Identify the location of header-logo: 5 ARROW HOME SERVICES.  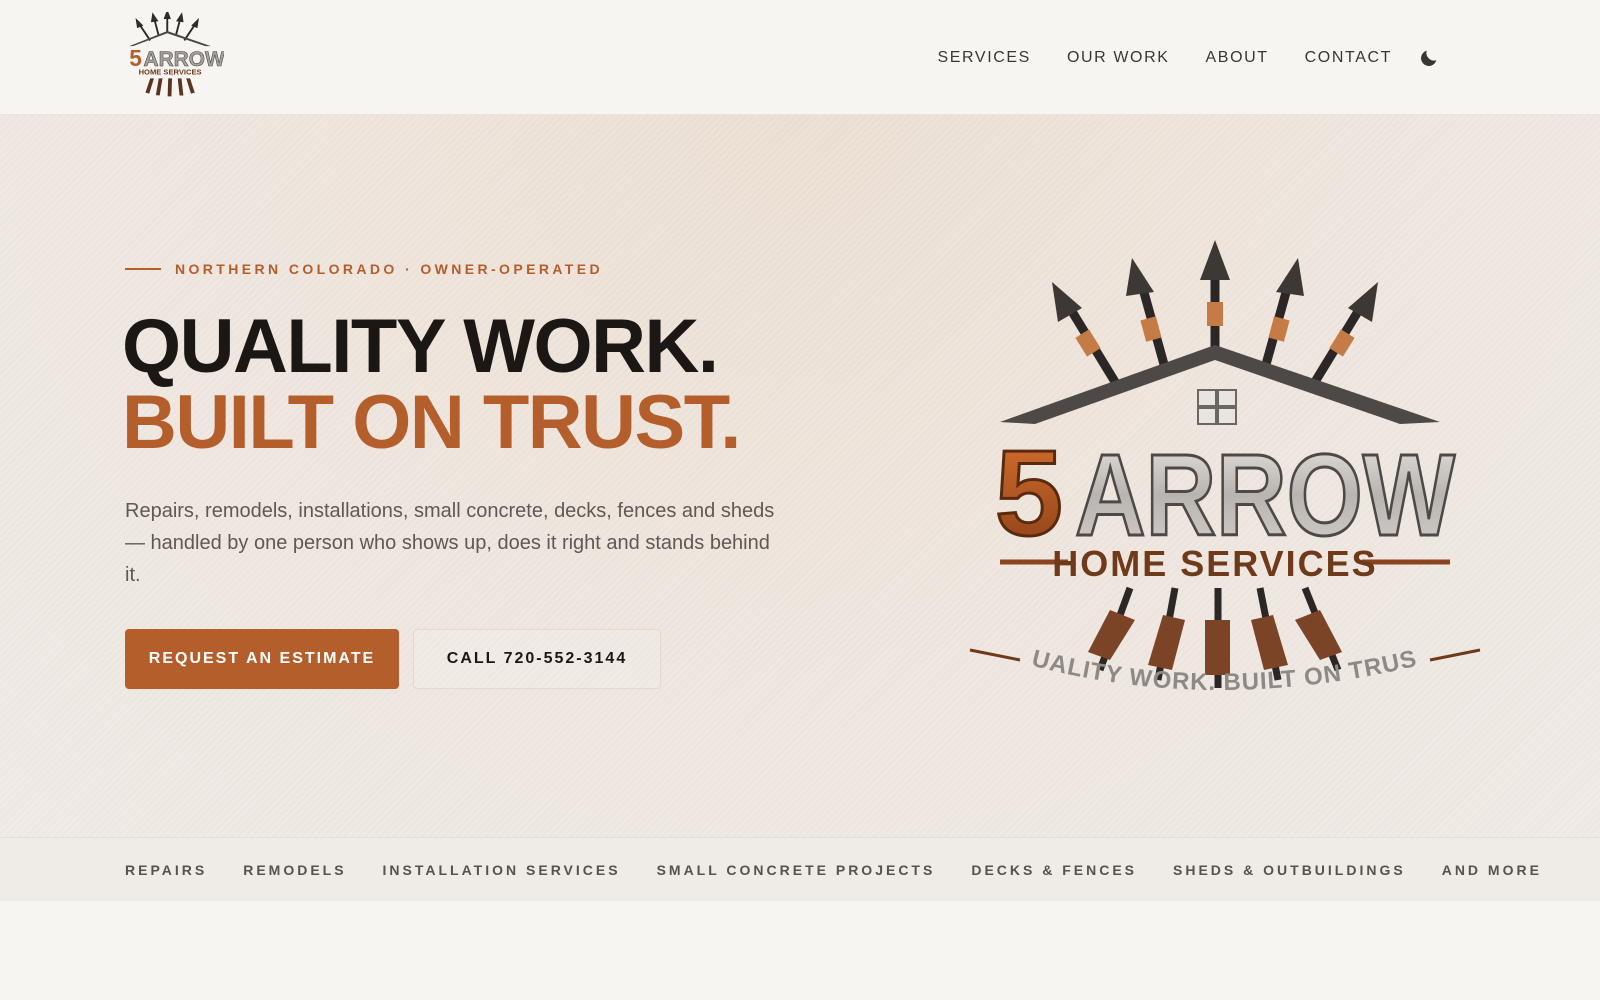
(172, 58).